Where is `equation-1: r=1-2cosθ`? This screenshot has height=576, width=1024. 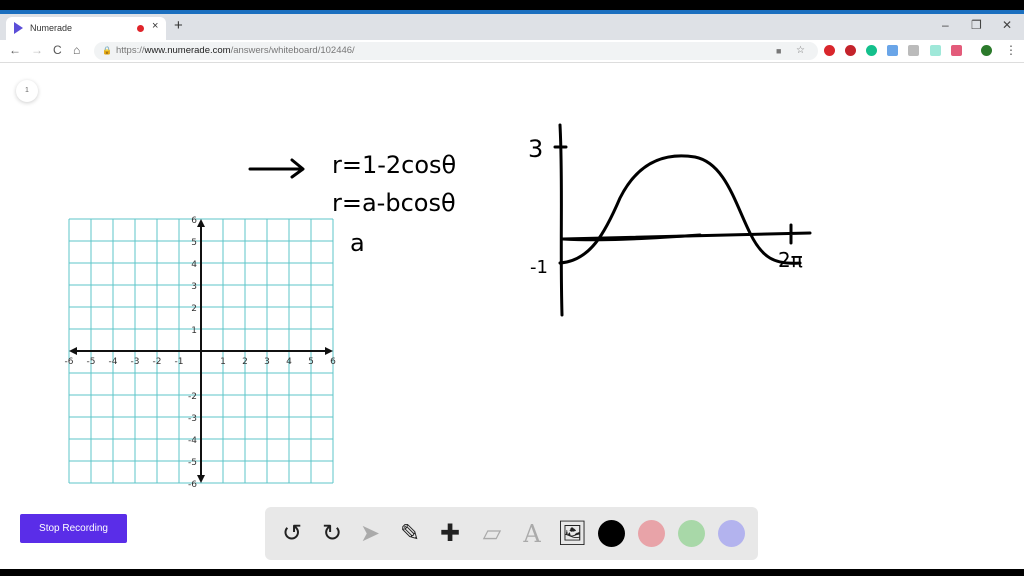
equation-1: r=1-2cosθ is located at coordinates (394, 165).